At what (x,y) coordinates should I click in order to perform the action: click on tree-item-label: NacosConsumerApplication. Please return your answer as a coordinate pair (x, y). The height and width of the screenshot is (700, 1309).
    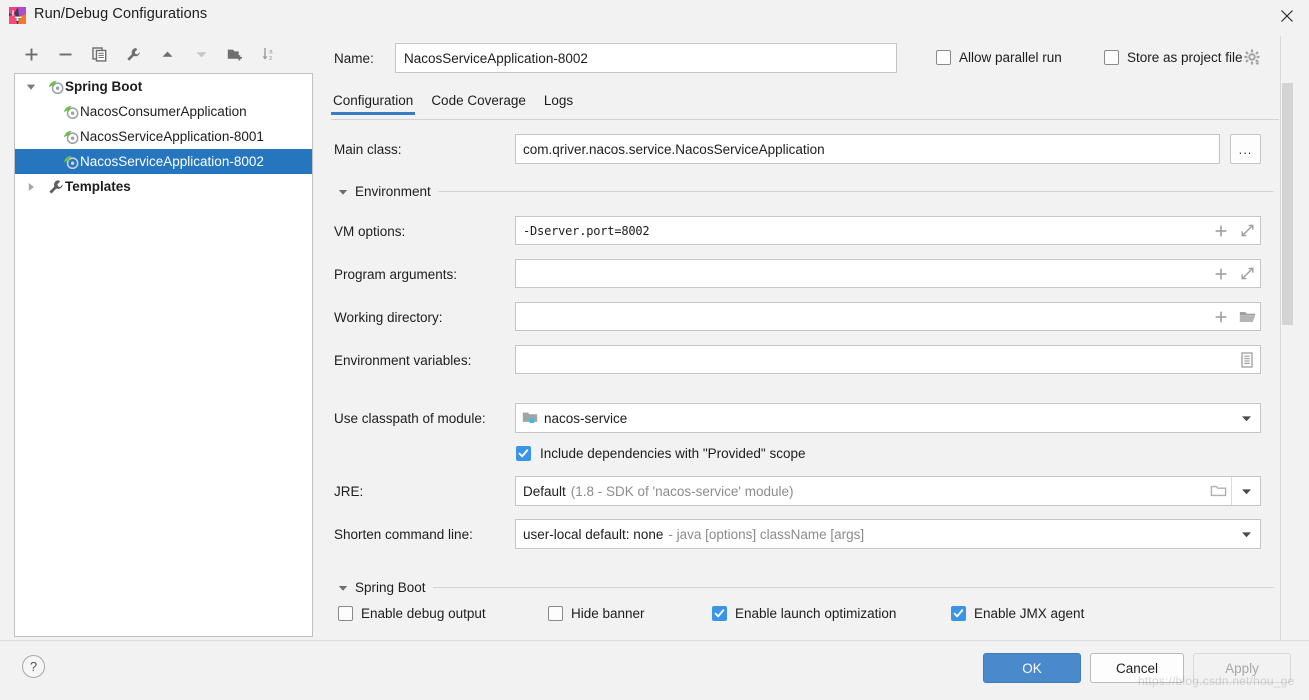
    Looking at the image, I should click on (163, 111).